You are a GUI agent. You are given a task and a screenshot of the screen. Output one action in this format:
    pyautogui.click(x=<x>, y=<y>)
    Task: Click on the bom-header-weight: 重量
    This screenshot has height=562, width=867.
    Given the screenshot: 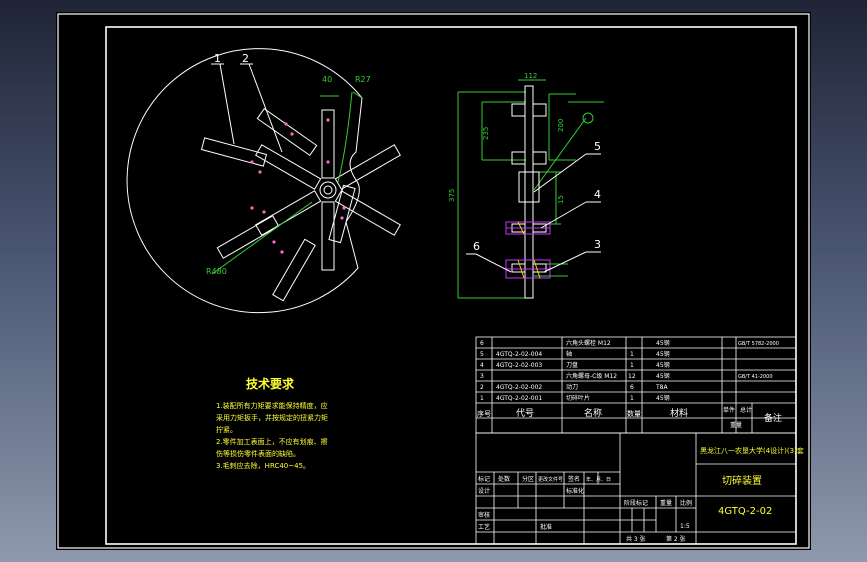 What is the action you would take?
    pyautogui.click(x=736, y=425)
    